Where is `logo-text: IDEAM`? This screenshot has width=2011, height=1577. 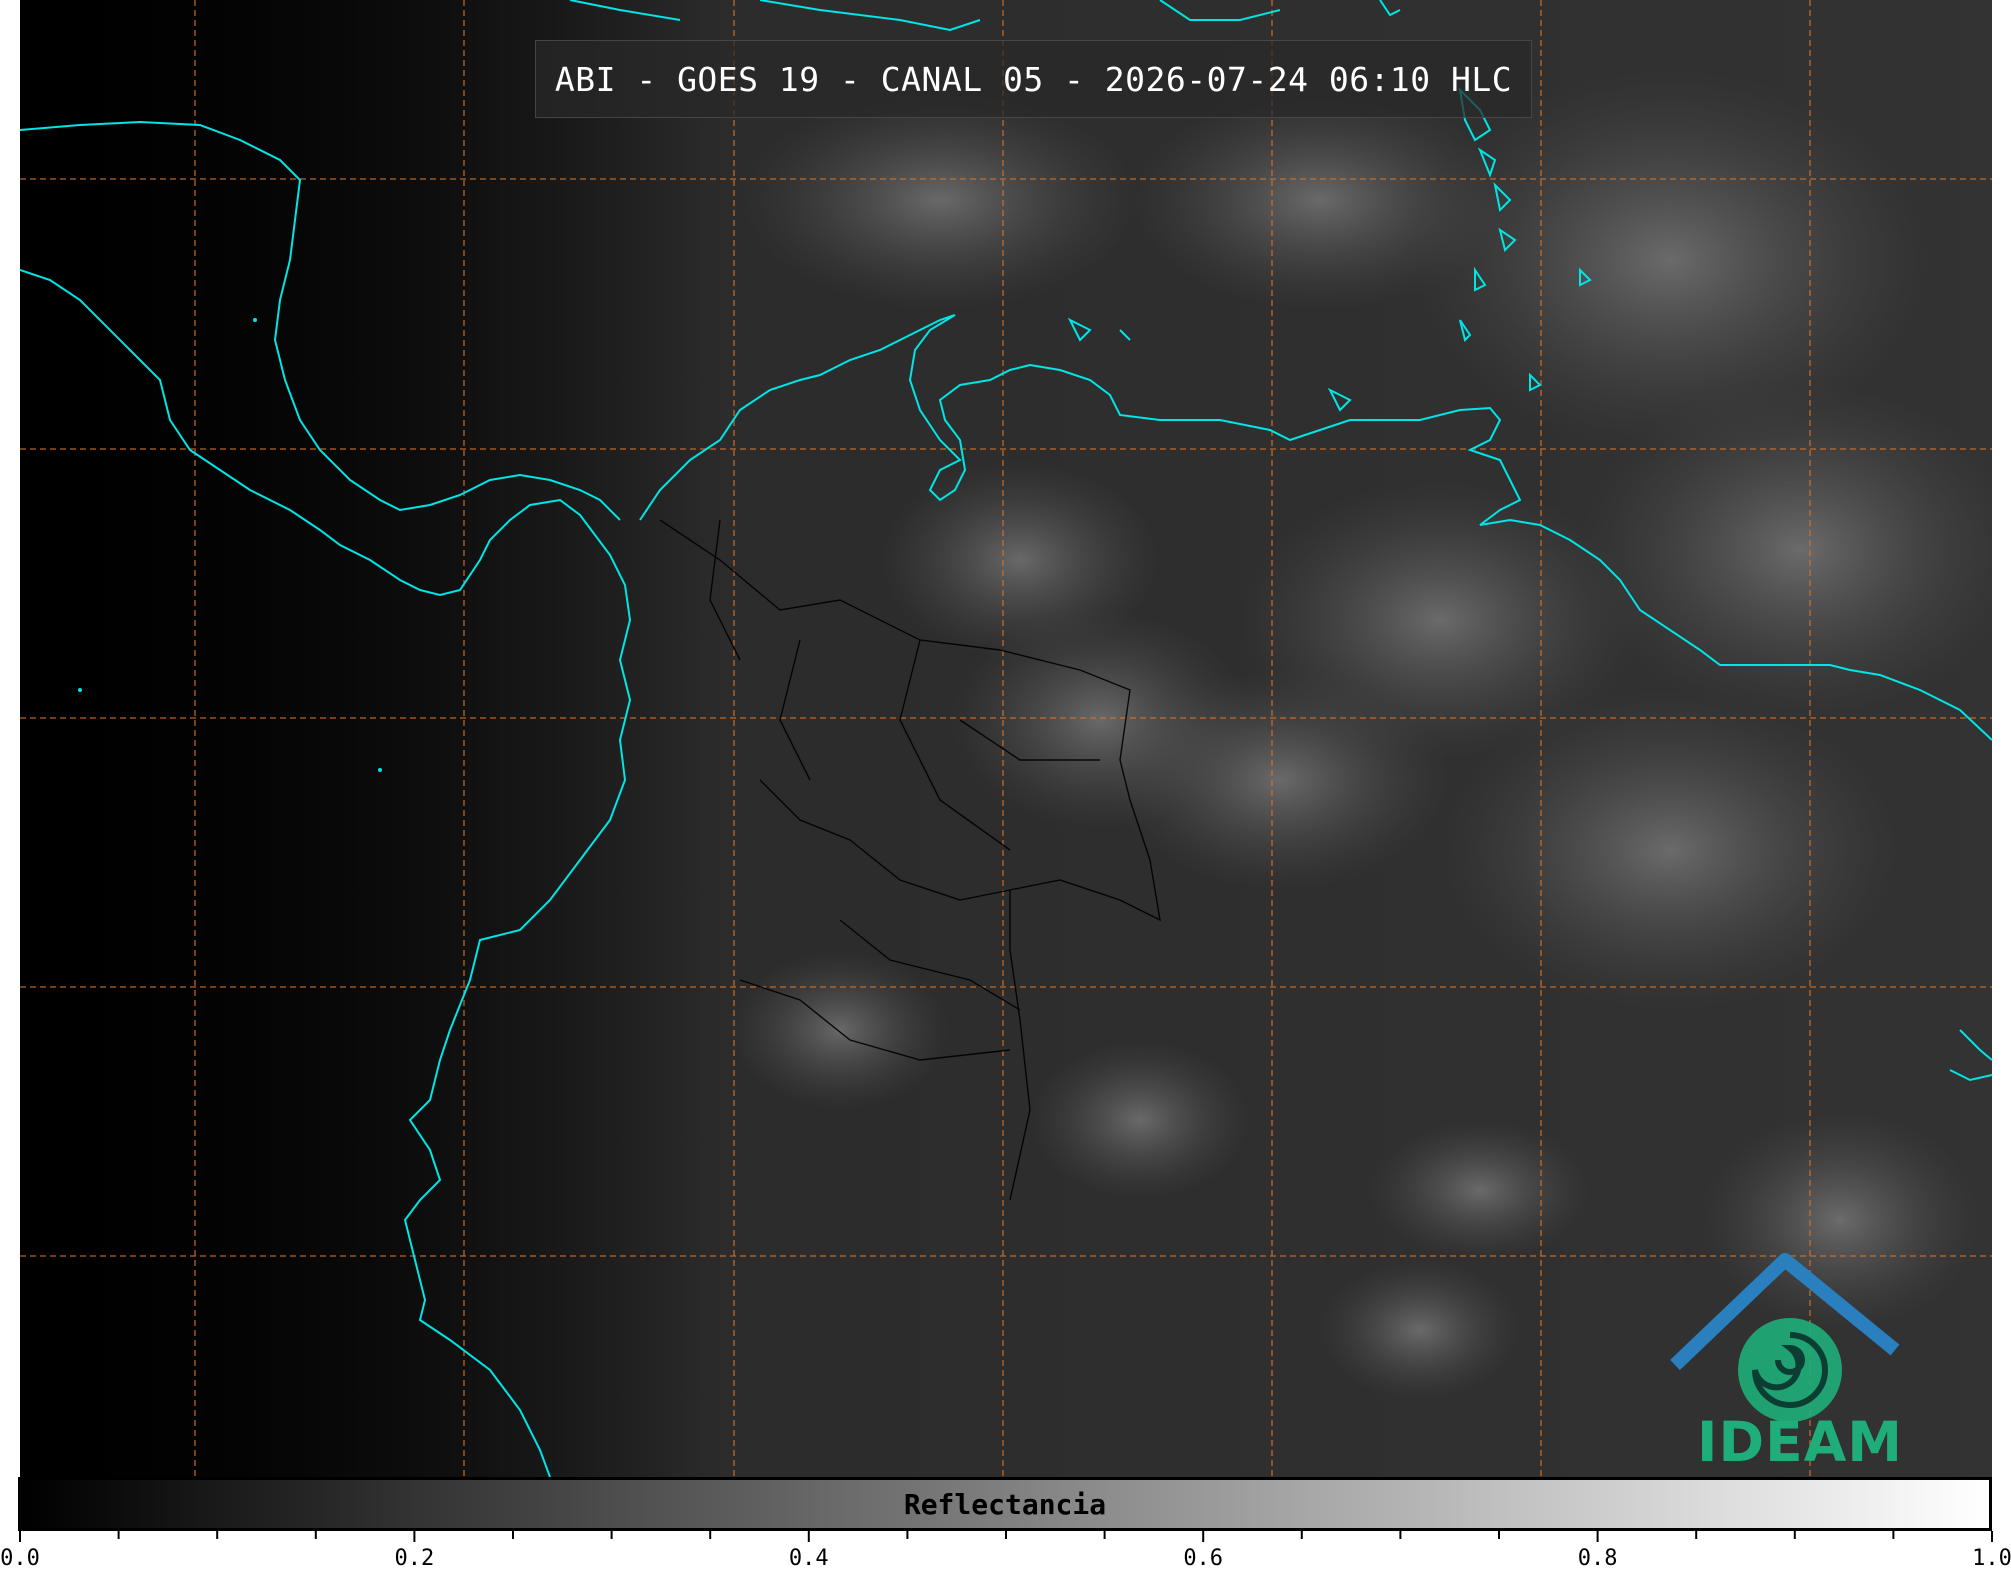 logo-text: IDEAM is located at coordinates (1800, 1442).